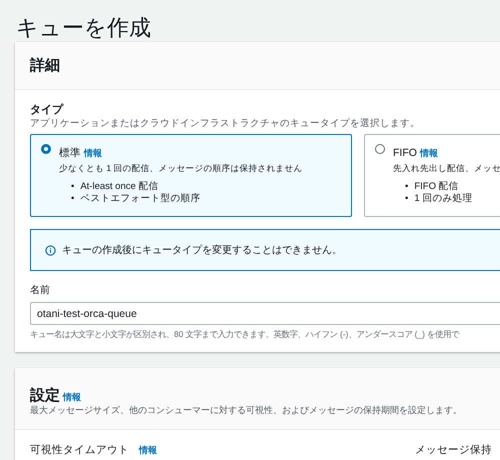 This screenshot has width=500, height=460. I want to click on page-title: キューを作成, so click(83, 28).